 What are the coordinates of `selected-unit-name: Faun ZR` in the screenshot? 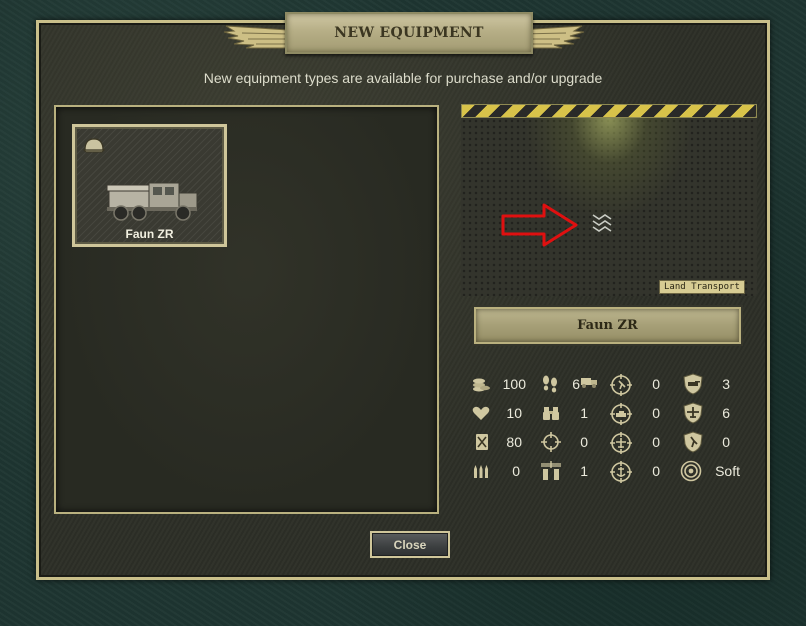 It's located at (607, 325).